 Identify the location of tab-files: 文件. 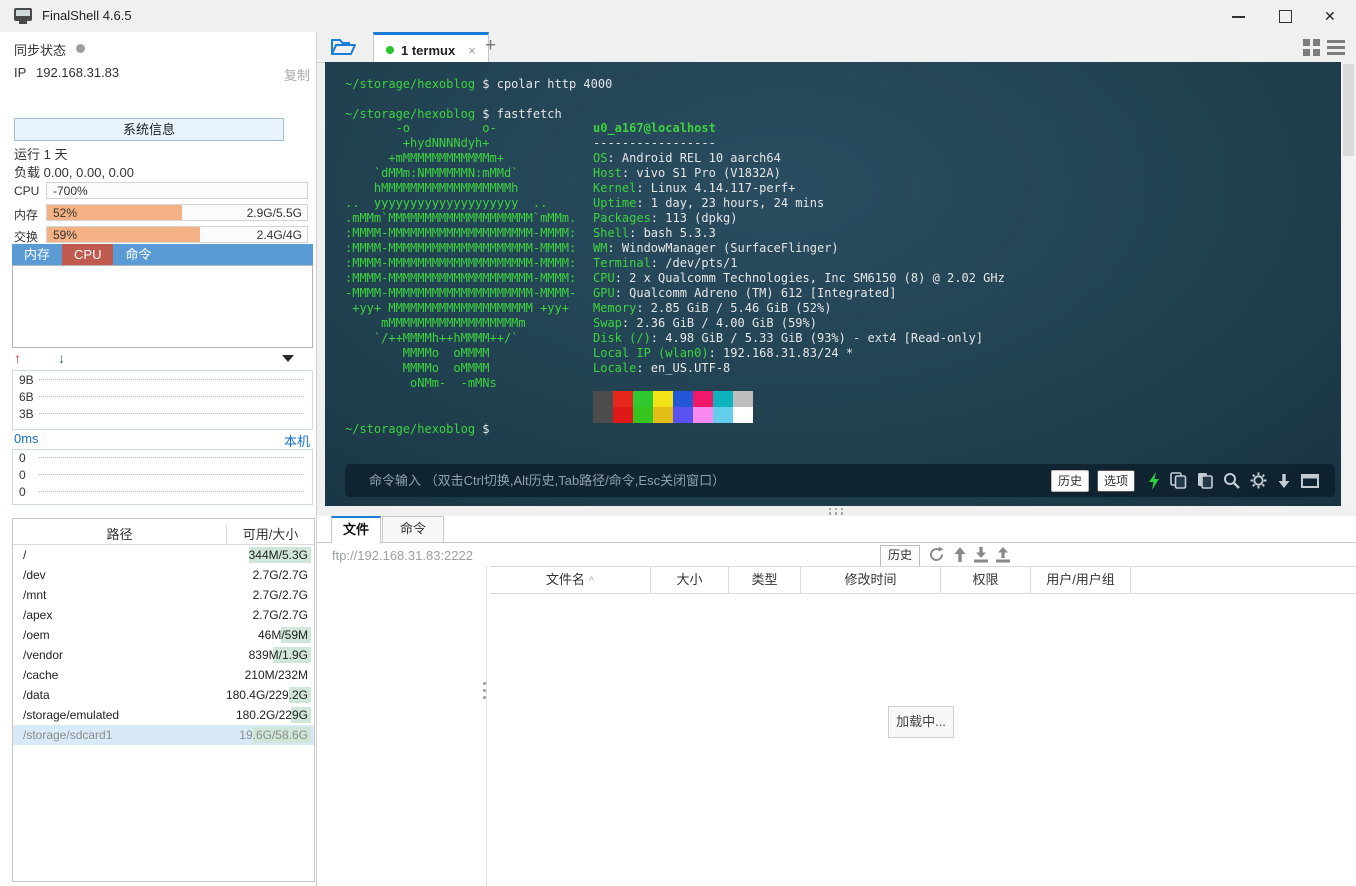
(356, 530).